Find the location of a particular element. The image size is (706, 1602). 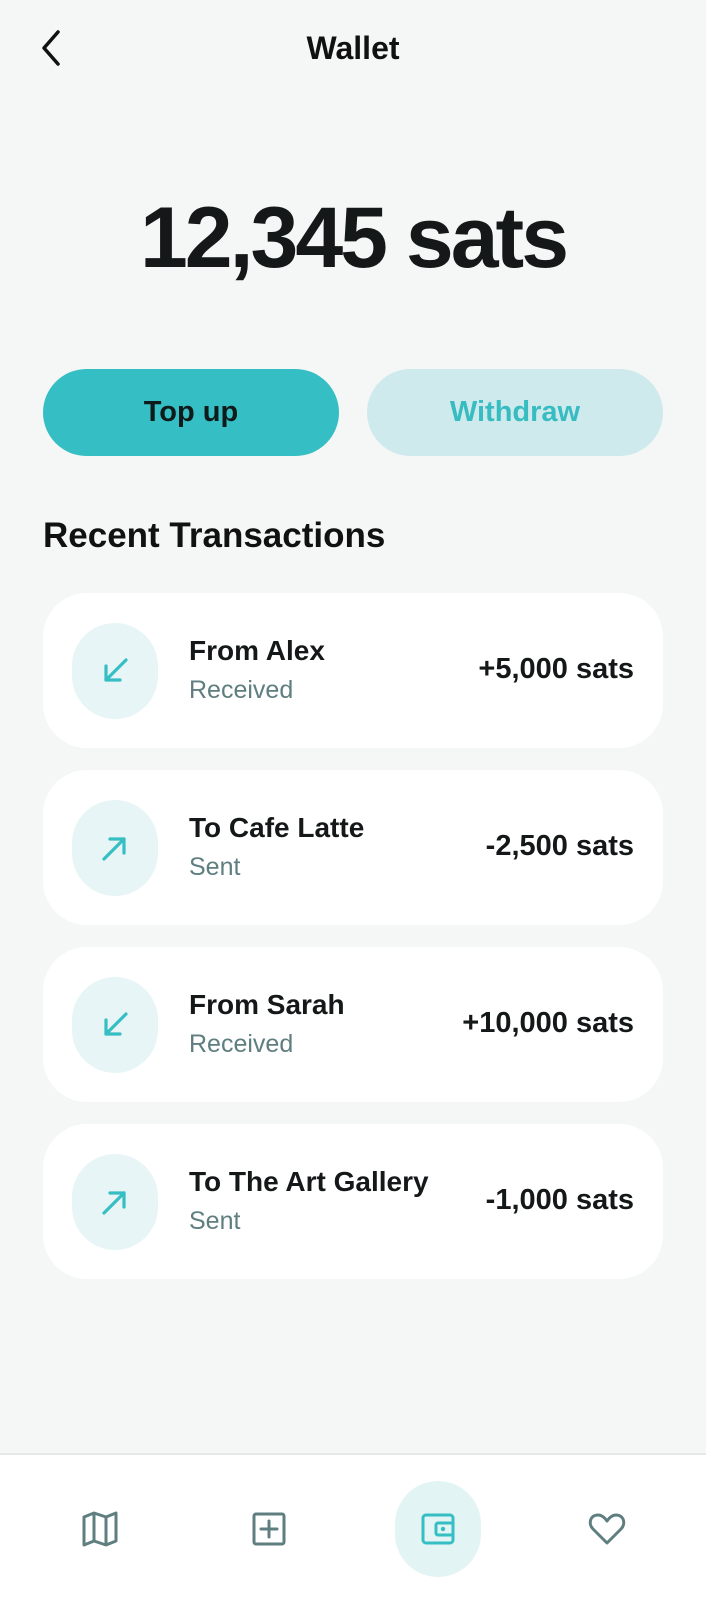

transaction-item: To The Art Gallery Sent -1,000 sats is located at coordinates (353, 1201).